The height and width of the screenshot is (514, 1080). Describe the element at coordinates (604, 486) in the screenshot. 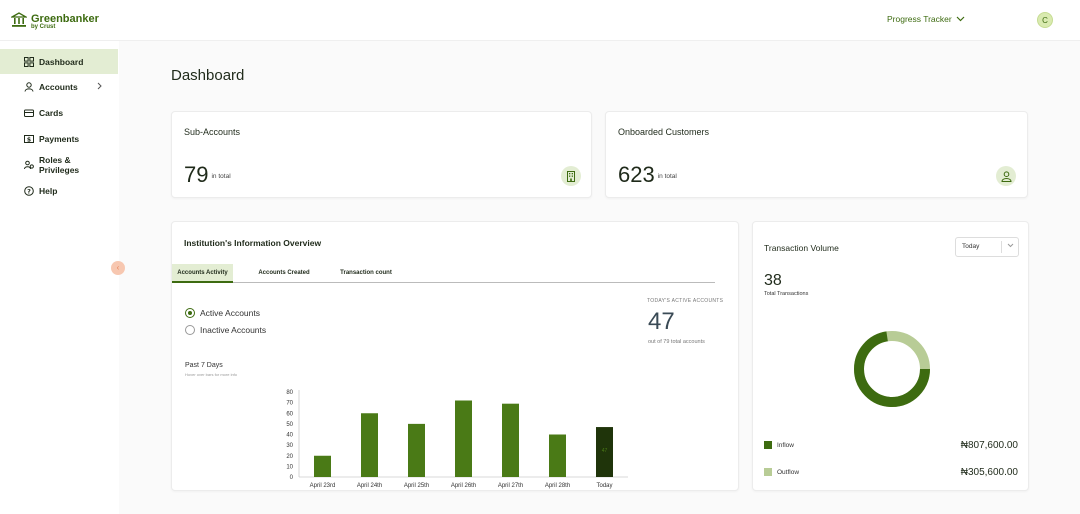

I see `x-tick-label: Today` at that location.